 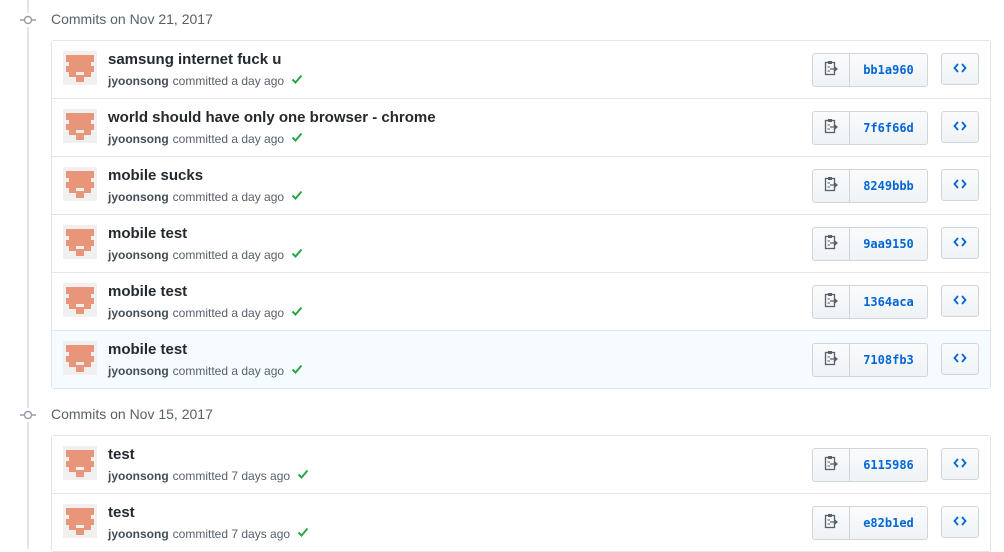 What do you see at coordinates (132, 19) in the screenshot?
I see `commit-group-title: Commits on Nov 21, 2017` at bounding box center [132, 19].